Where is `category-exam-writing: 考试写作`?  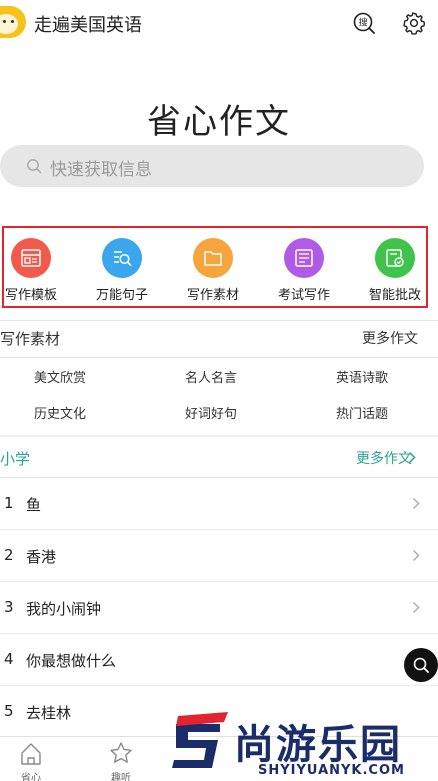
category-exam-writing: 考试写作 is located at coordinates (304, 270).